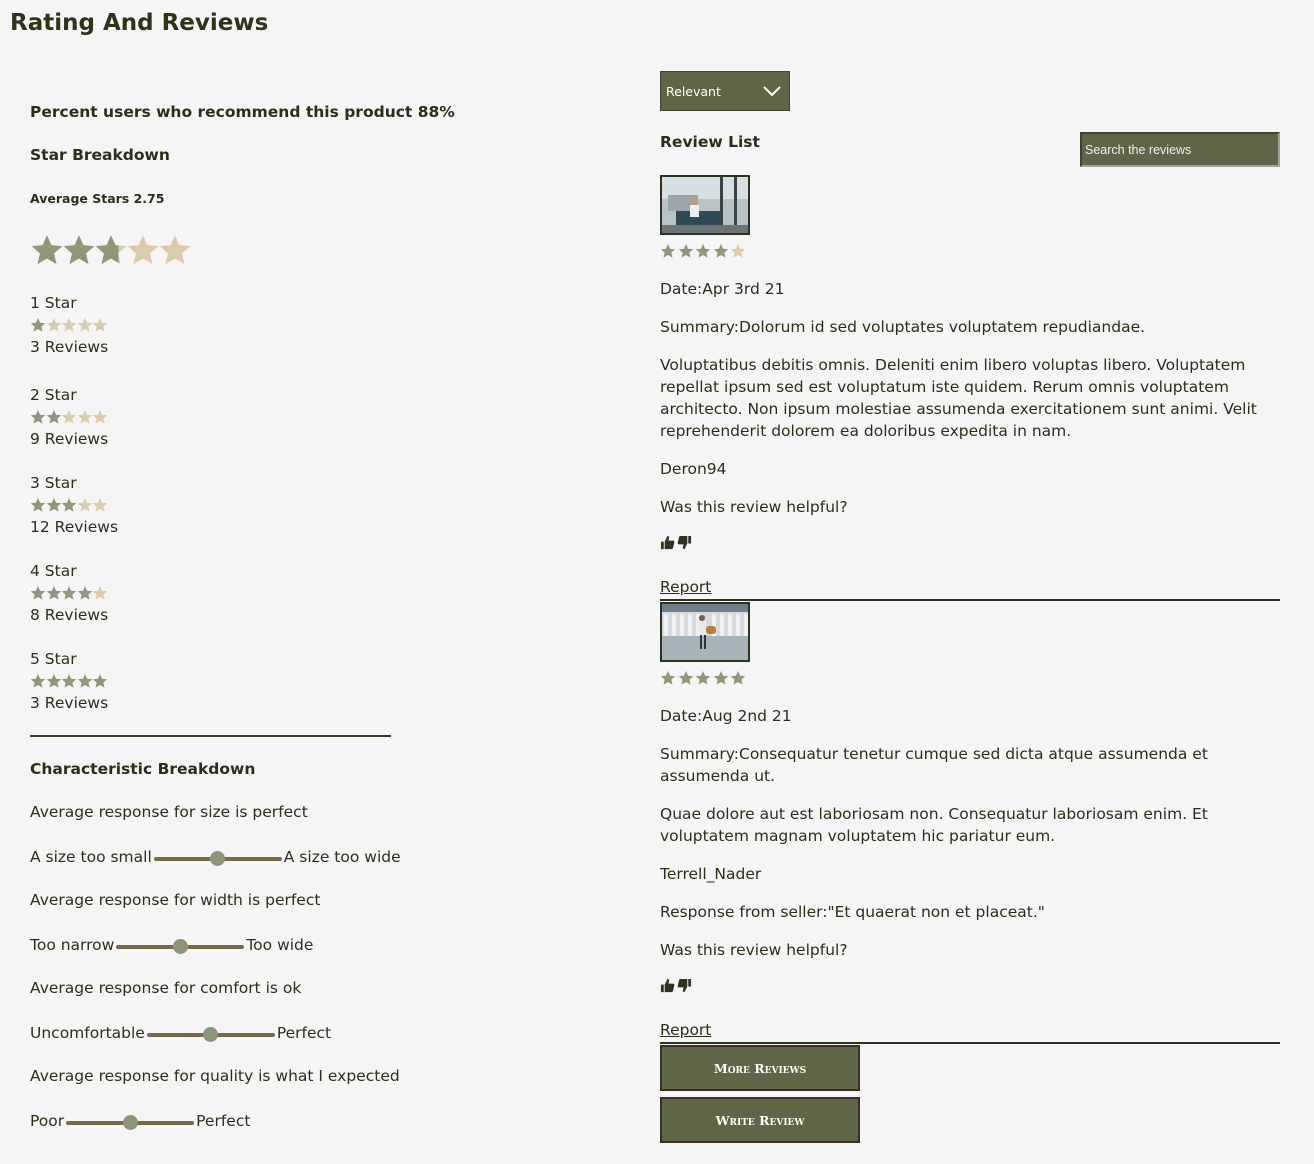 The height and width of the screenshot is (1164, 1314). Describe the element at coordinates (100, 155) in the screenshot. I see `star-breakdown-title: Star Breakdown` at that location.